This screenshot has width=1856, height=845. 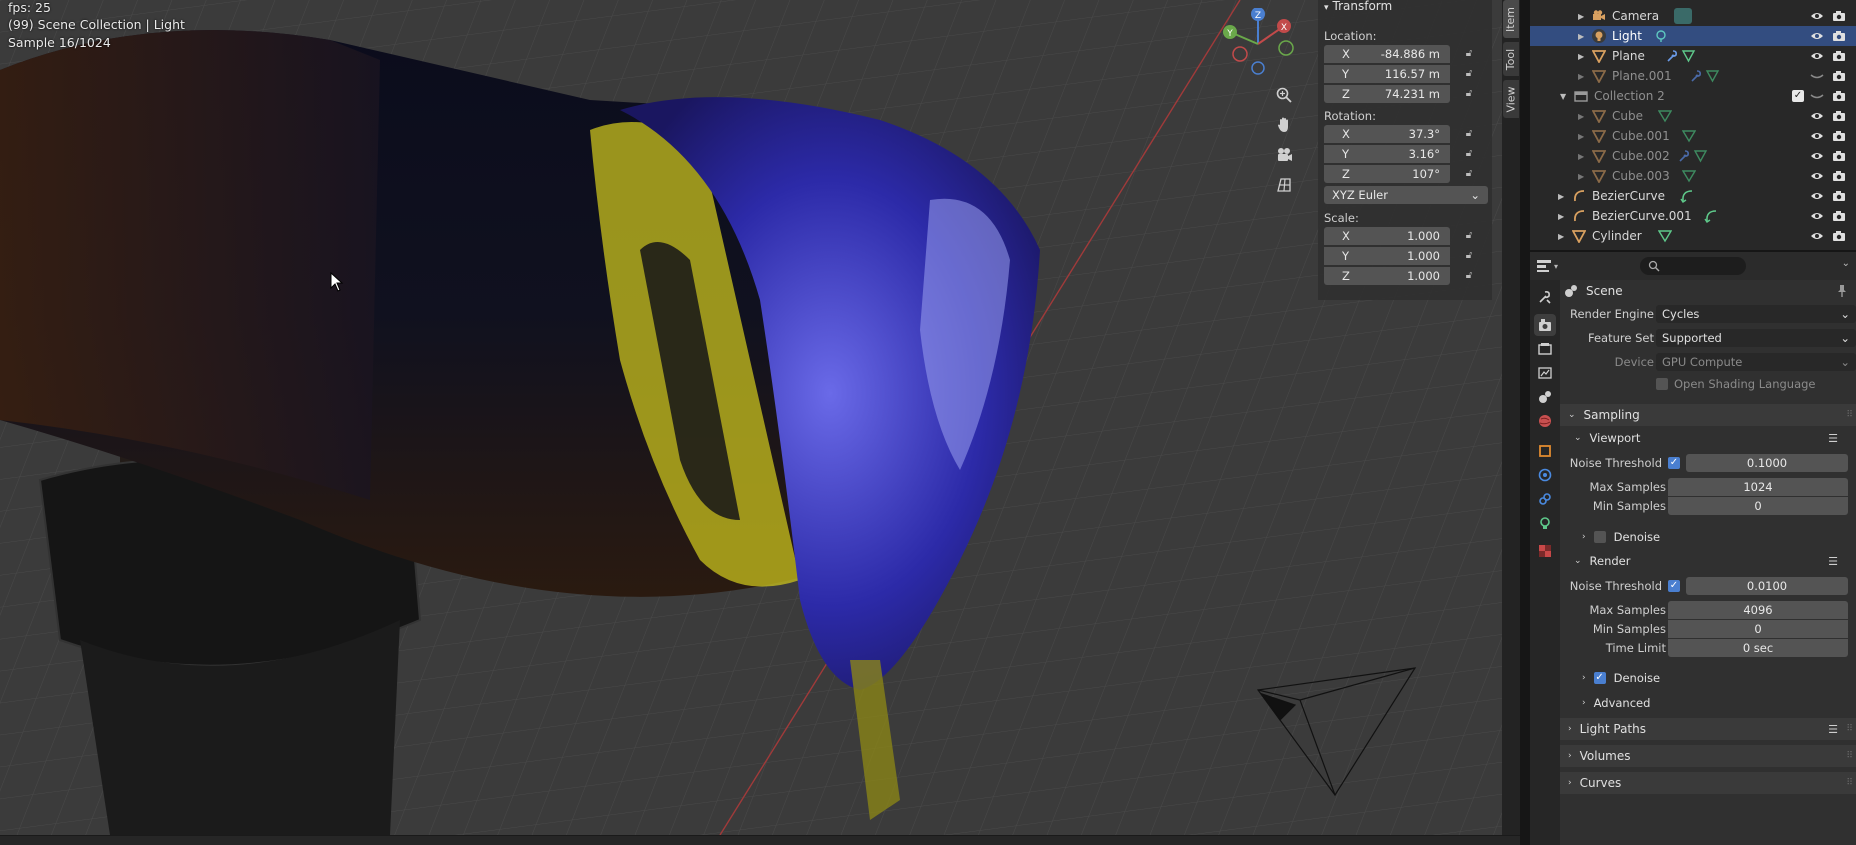 What do you see at coordinates (1599, 537) in the screenshot?
I see `viewport-denoise-checkbox` at bounding box center [1599, 537].